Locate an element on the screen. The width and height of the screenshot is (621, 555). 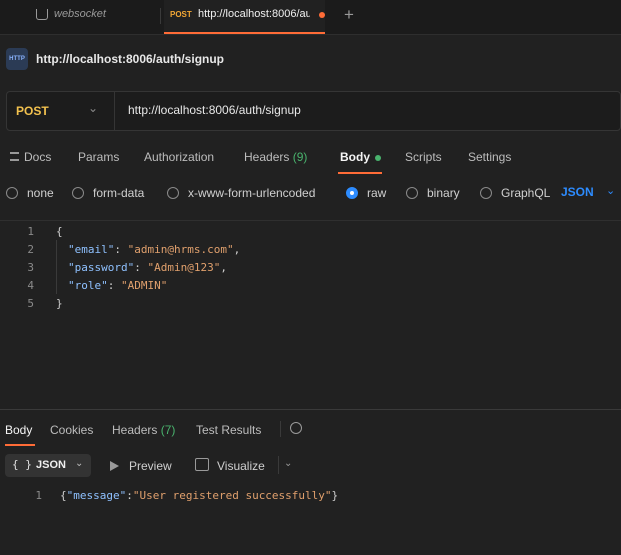
tab-url-label: http://localhost:8006/auth/signup is located at coordinates (254, 14).